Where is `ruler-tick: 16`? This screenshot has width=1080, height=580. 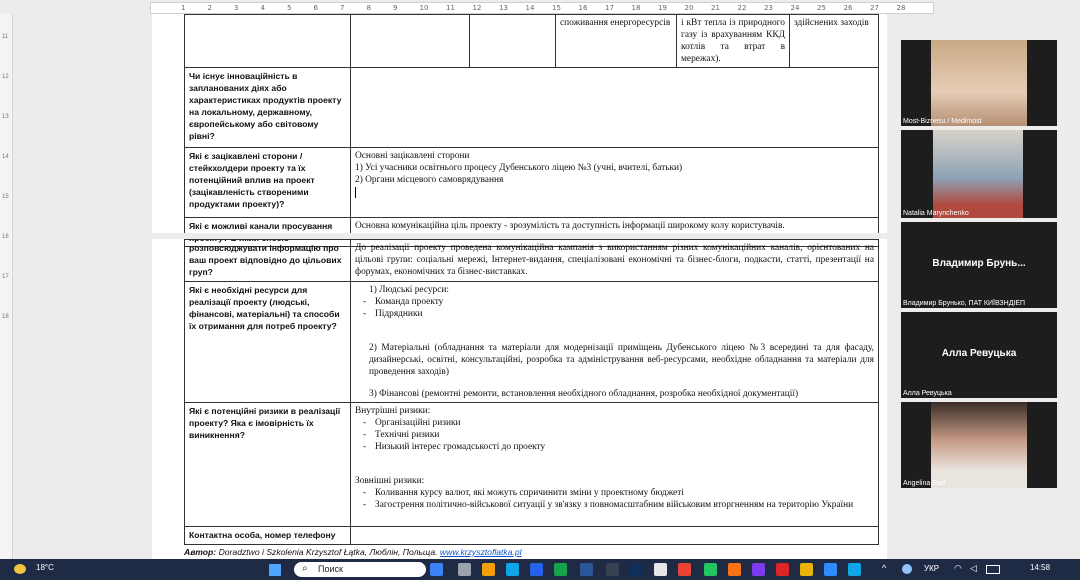 ruler-tick: 16 is located at coordinates (583, 8).